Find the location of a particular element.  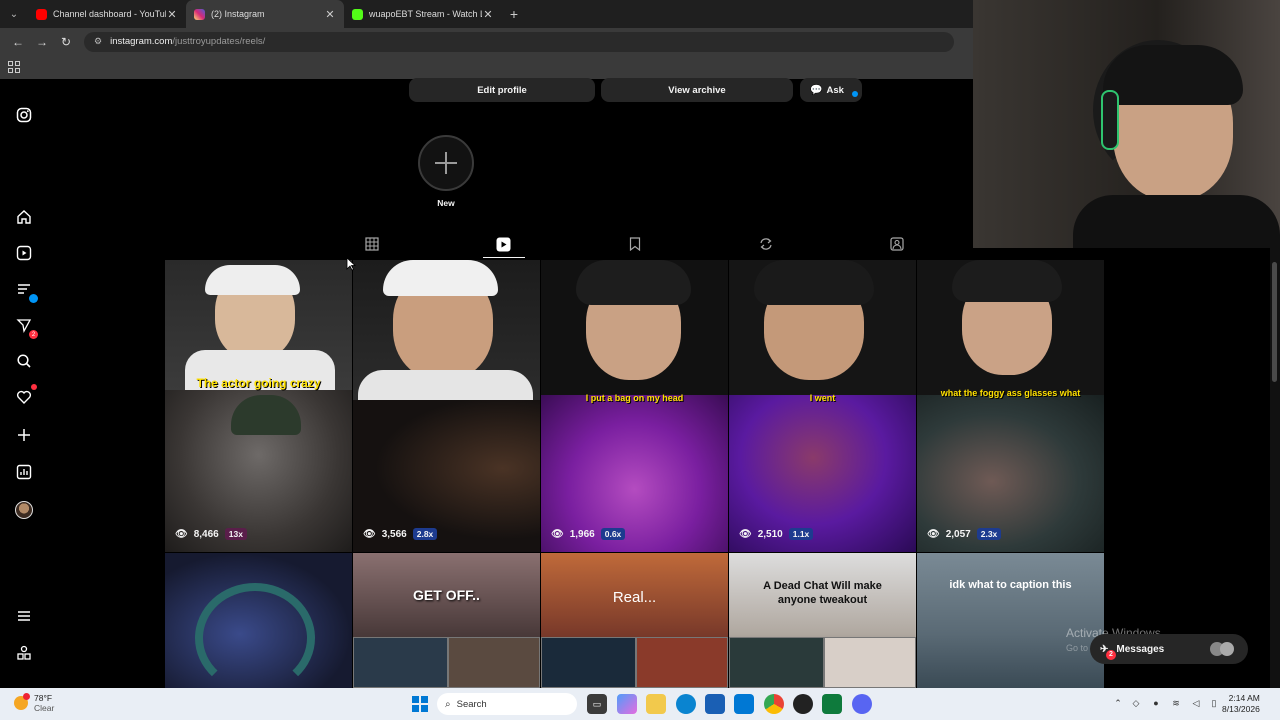

grid-icon is located at coordinates (372, 244).